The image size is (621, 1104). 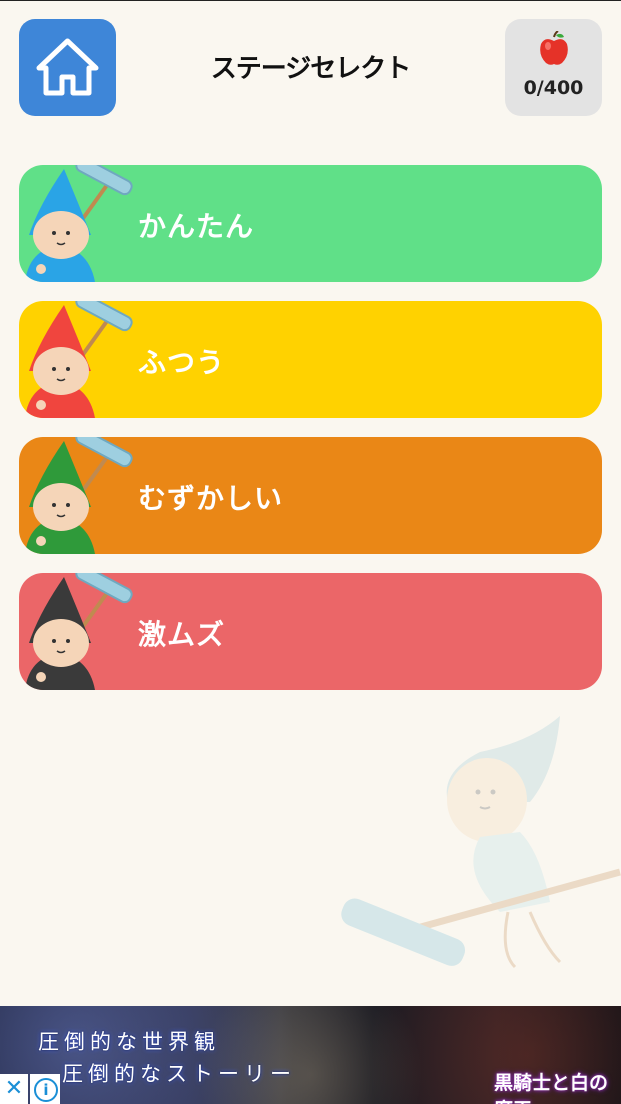 I want to click on close-icon: ✕, so click(x=14, y=1089).